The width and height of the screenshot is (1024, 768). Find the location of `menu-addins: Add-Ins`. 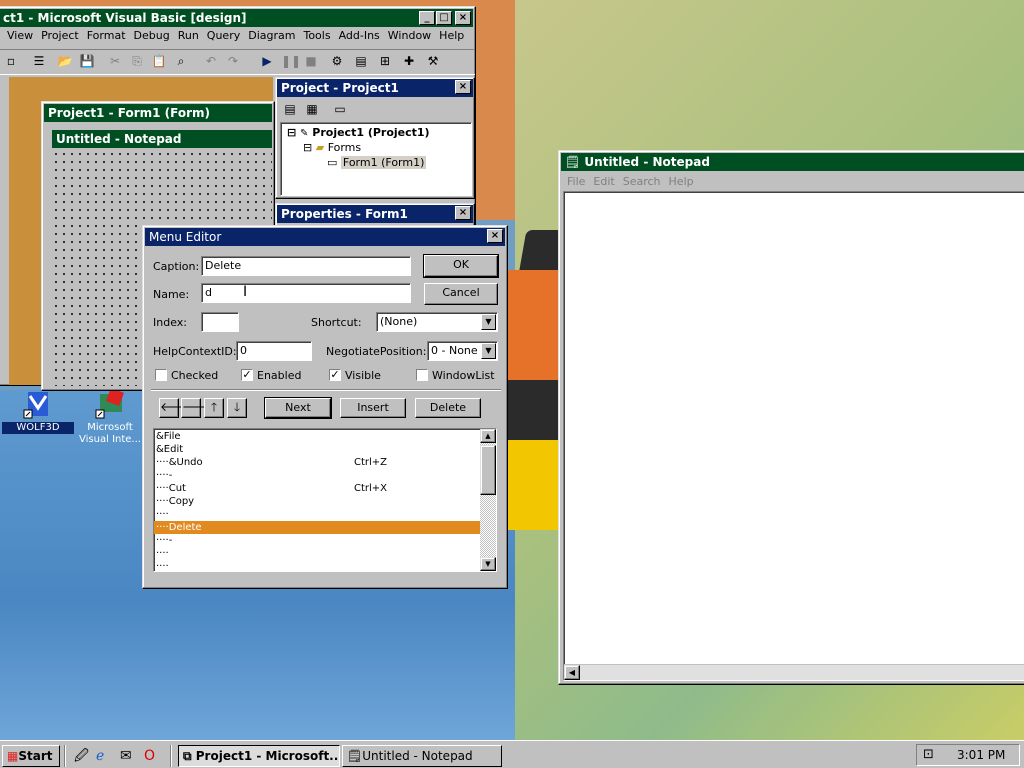

menu-addins: Add-Ins is located at coordinates (359, 36).